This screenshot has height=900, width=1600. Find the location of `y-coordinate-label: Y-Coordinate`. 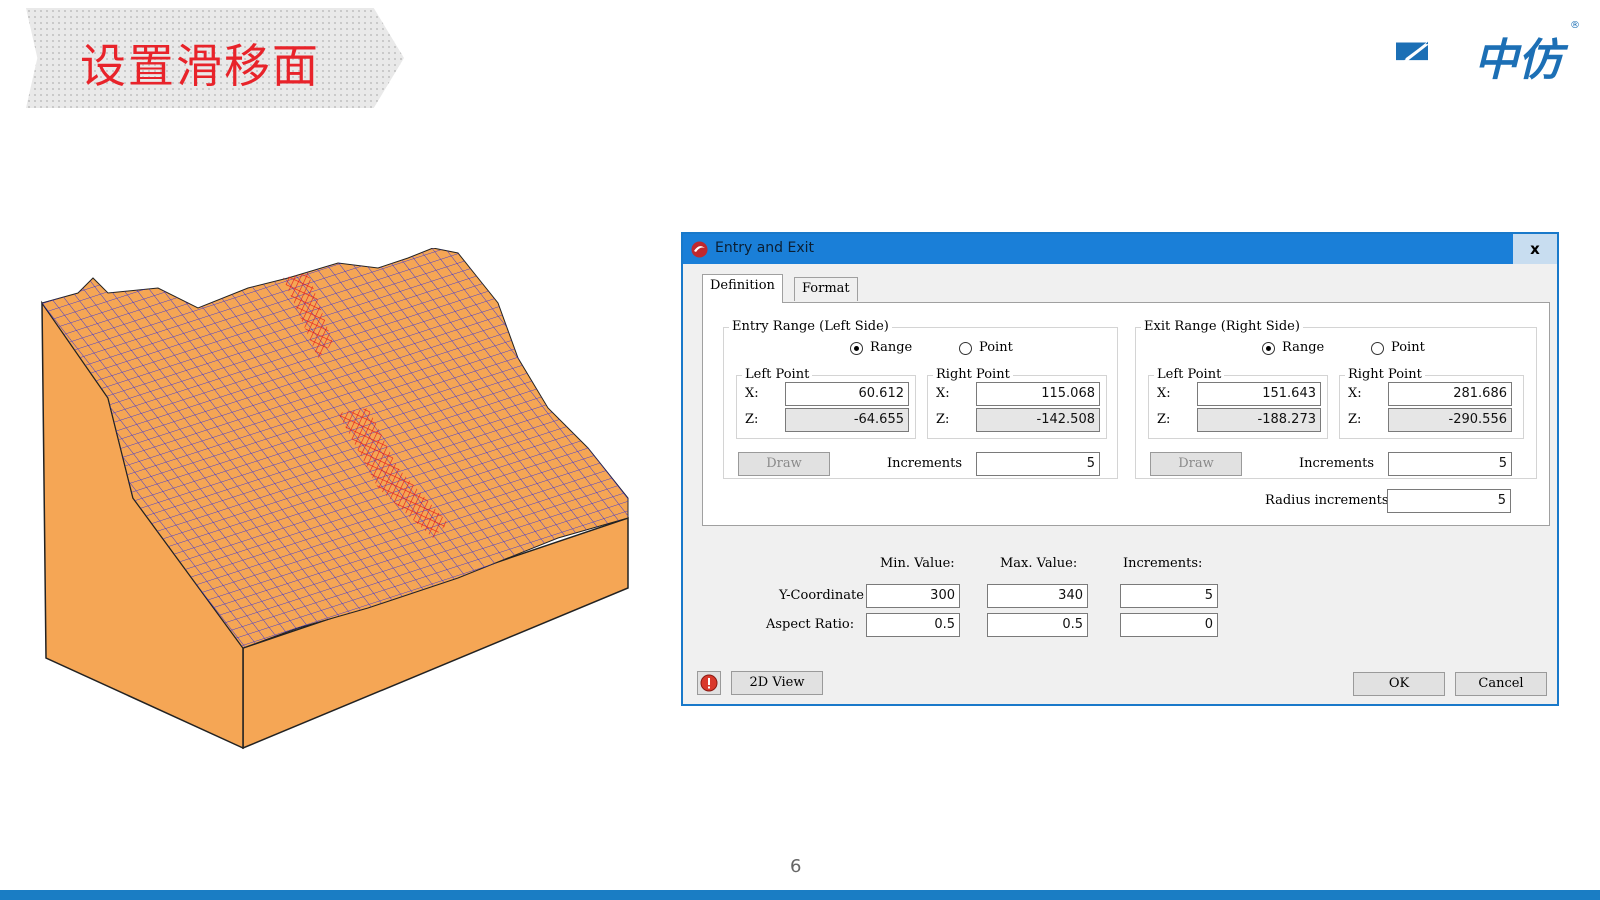

y-coordinate-label: Y-Coordinate is located at coordinates (821, 595).